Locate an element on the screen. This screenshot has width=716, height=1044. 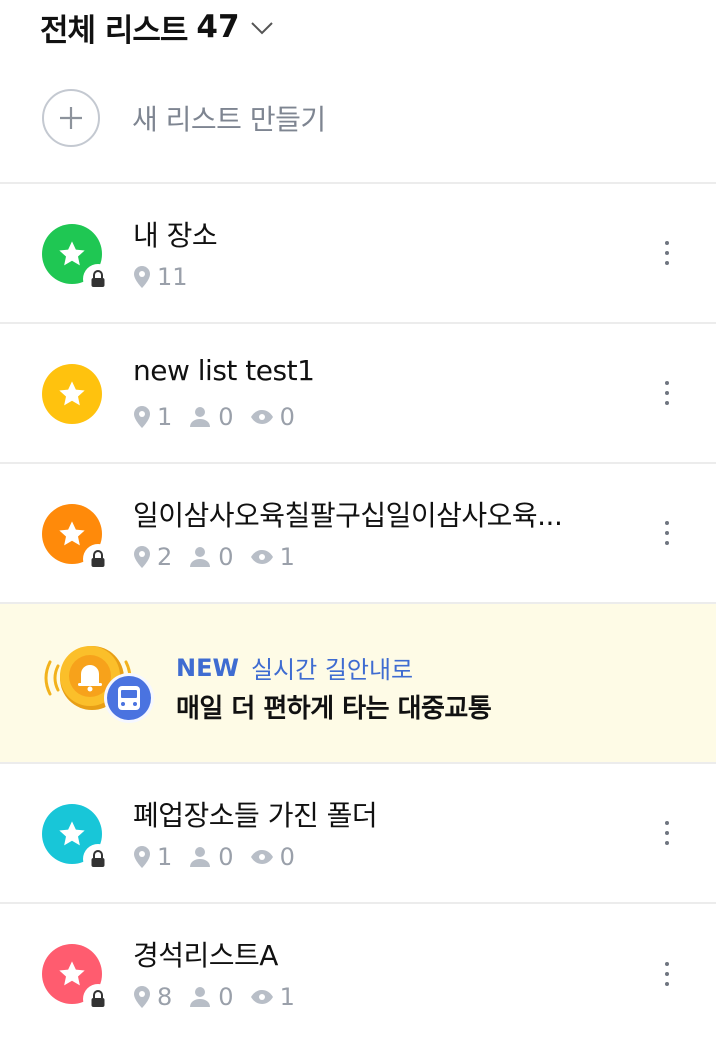
list-item-title: 내 장소 is located at coordinates (175, 235).